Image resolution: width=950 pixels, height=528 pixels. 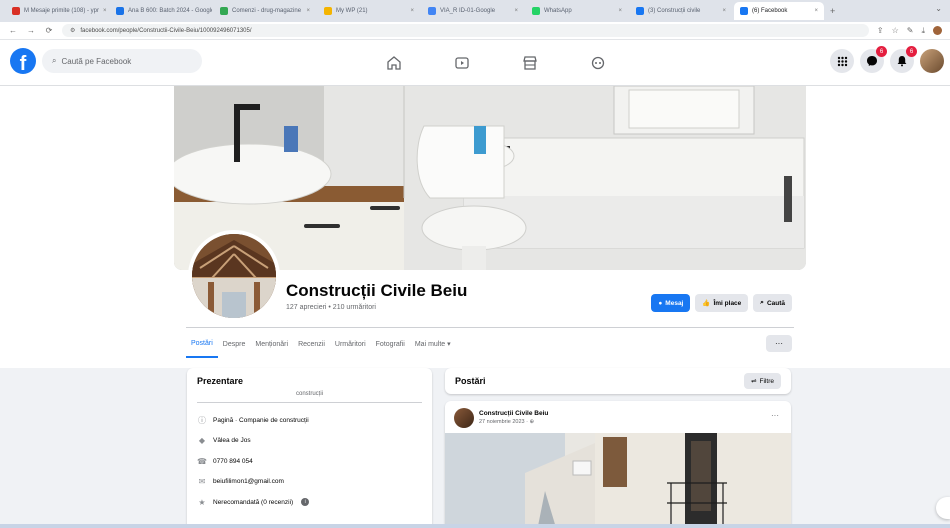 I want to click on facebook-main-nav, so click(x=496, y=63).